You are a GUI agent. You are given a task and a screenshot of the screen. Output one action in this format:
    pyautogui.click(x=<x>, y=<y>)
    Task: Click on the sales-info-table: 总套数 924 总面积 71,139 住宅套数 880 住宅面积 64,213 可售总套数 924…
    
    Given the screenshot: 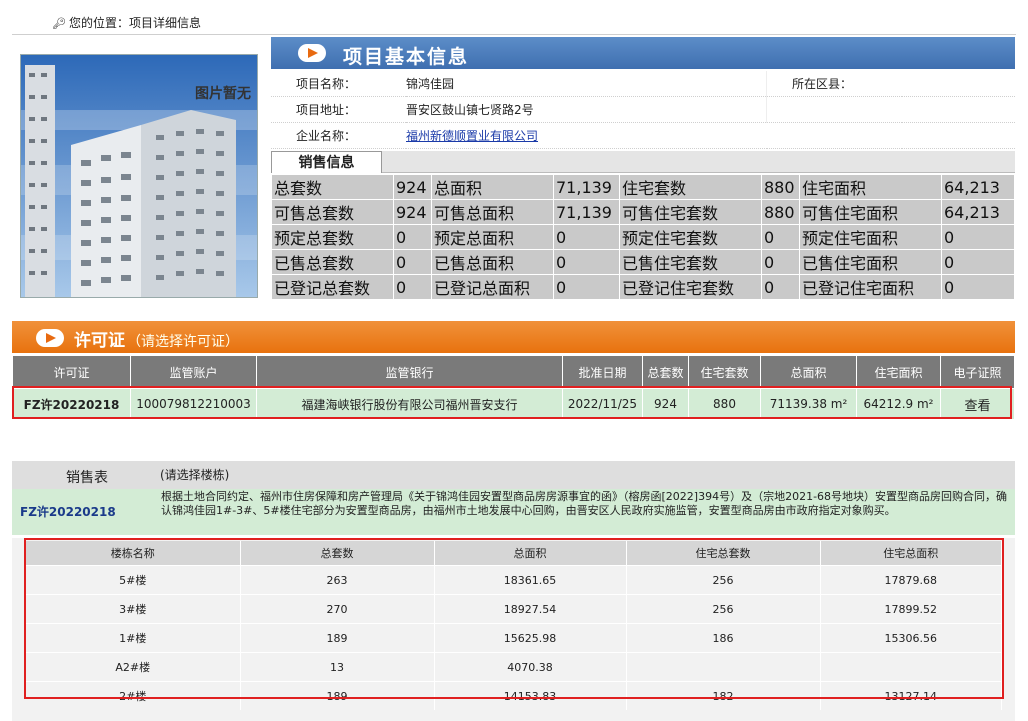 What is the action you would take?
    pyautogui.click(x=643, y=237)
    